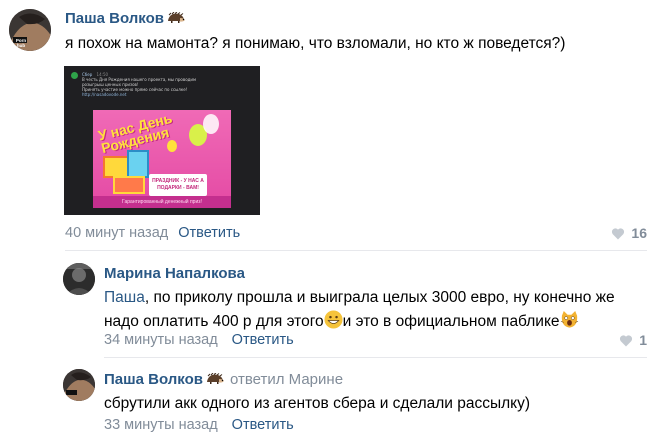  I want to click on comment-time: 40 минут назад, so click(116, 233).